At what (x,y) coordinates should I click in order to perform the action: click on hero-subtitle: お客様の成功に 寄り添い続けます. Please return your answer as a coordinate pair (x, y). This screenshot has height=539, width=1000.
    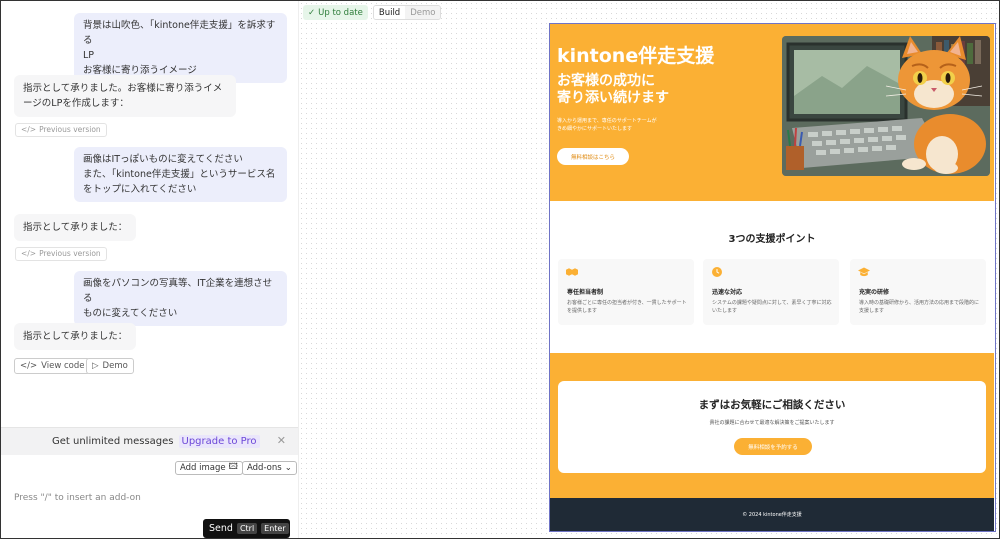
    Looking at the image, I should click on (657, 90).